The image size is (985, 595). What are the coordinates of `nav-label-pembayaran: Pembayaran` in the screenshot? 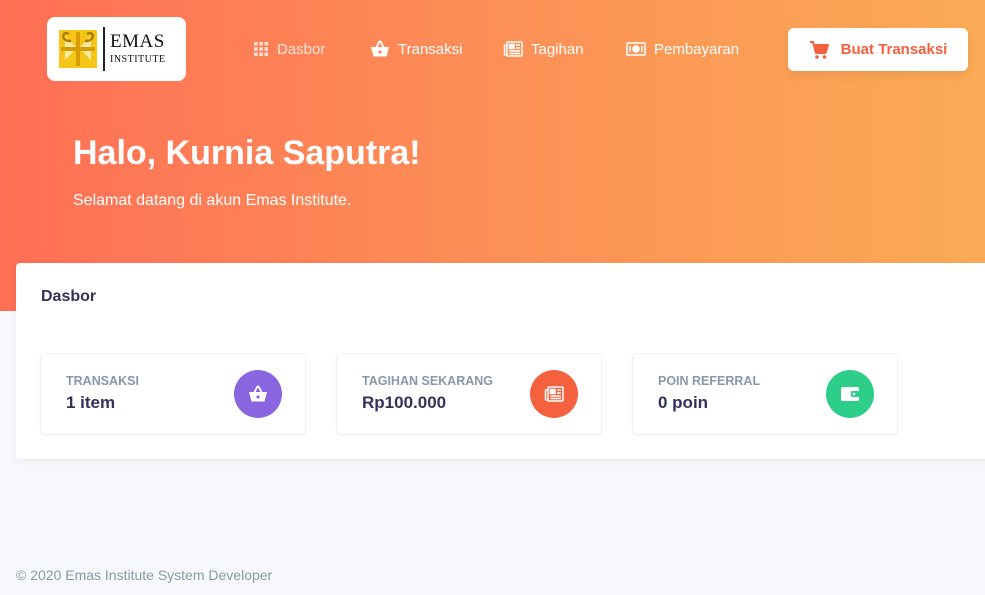 It's located at (697, 49).